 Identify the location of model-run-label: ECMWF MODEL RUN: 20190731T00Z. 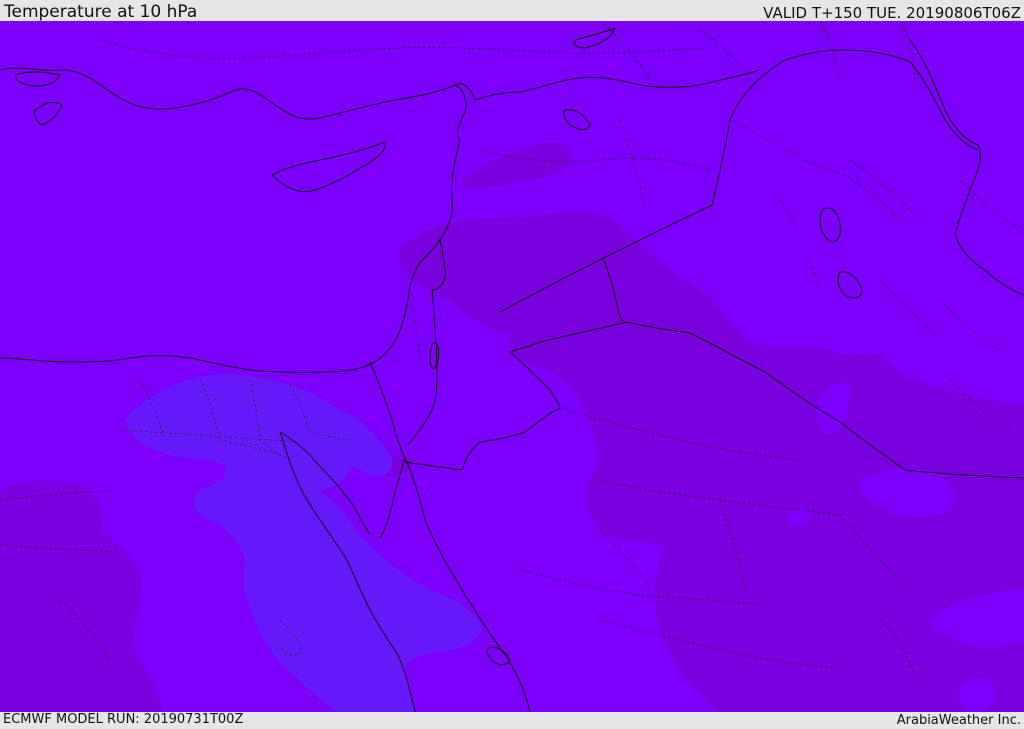
(123, 719).